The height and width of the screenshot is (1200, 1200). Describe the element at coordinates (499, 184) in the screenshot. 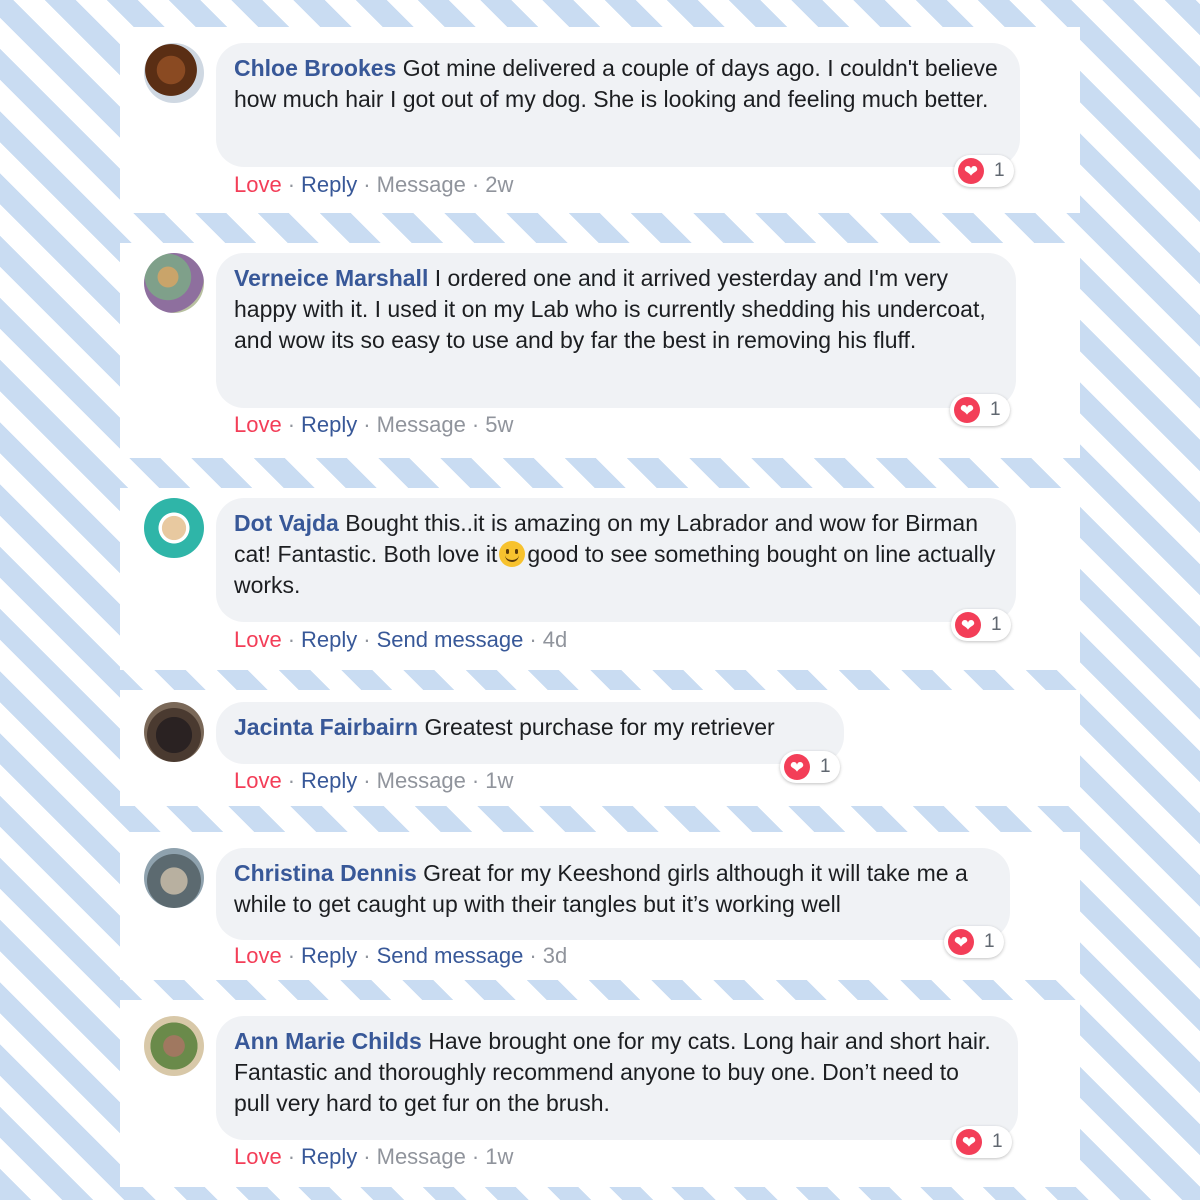

I see `timestamp: 2w` at that location.